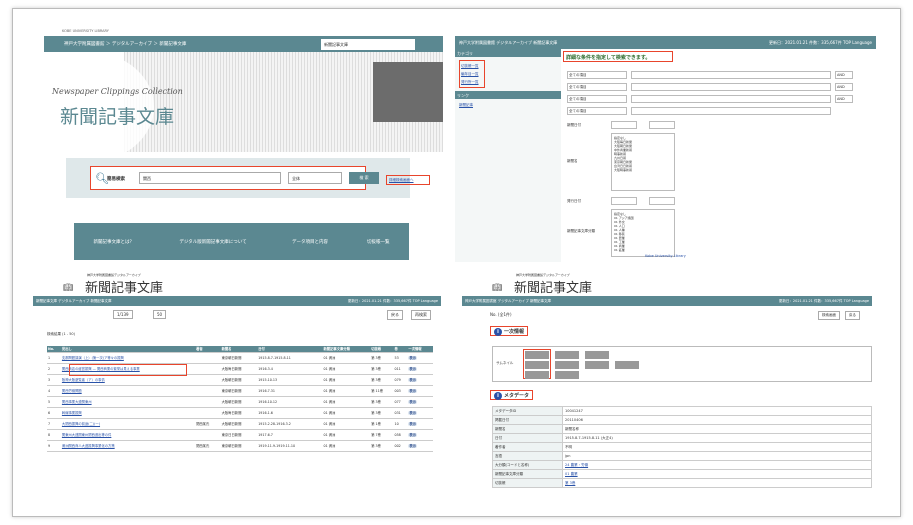 This screenshot has height=525, width=913. Describe the element at coordinates (128, 402) in the screenshot. I see `cell-title: 関西事業大連関東州` at that location.